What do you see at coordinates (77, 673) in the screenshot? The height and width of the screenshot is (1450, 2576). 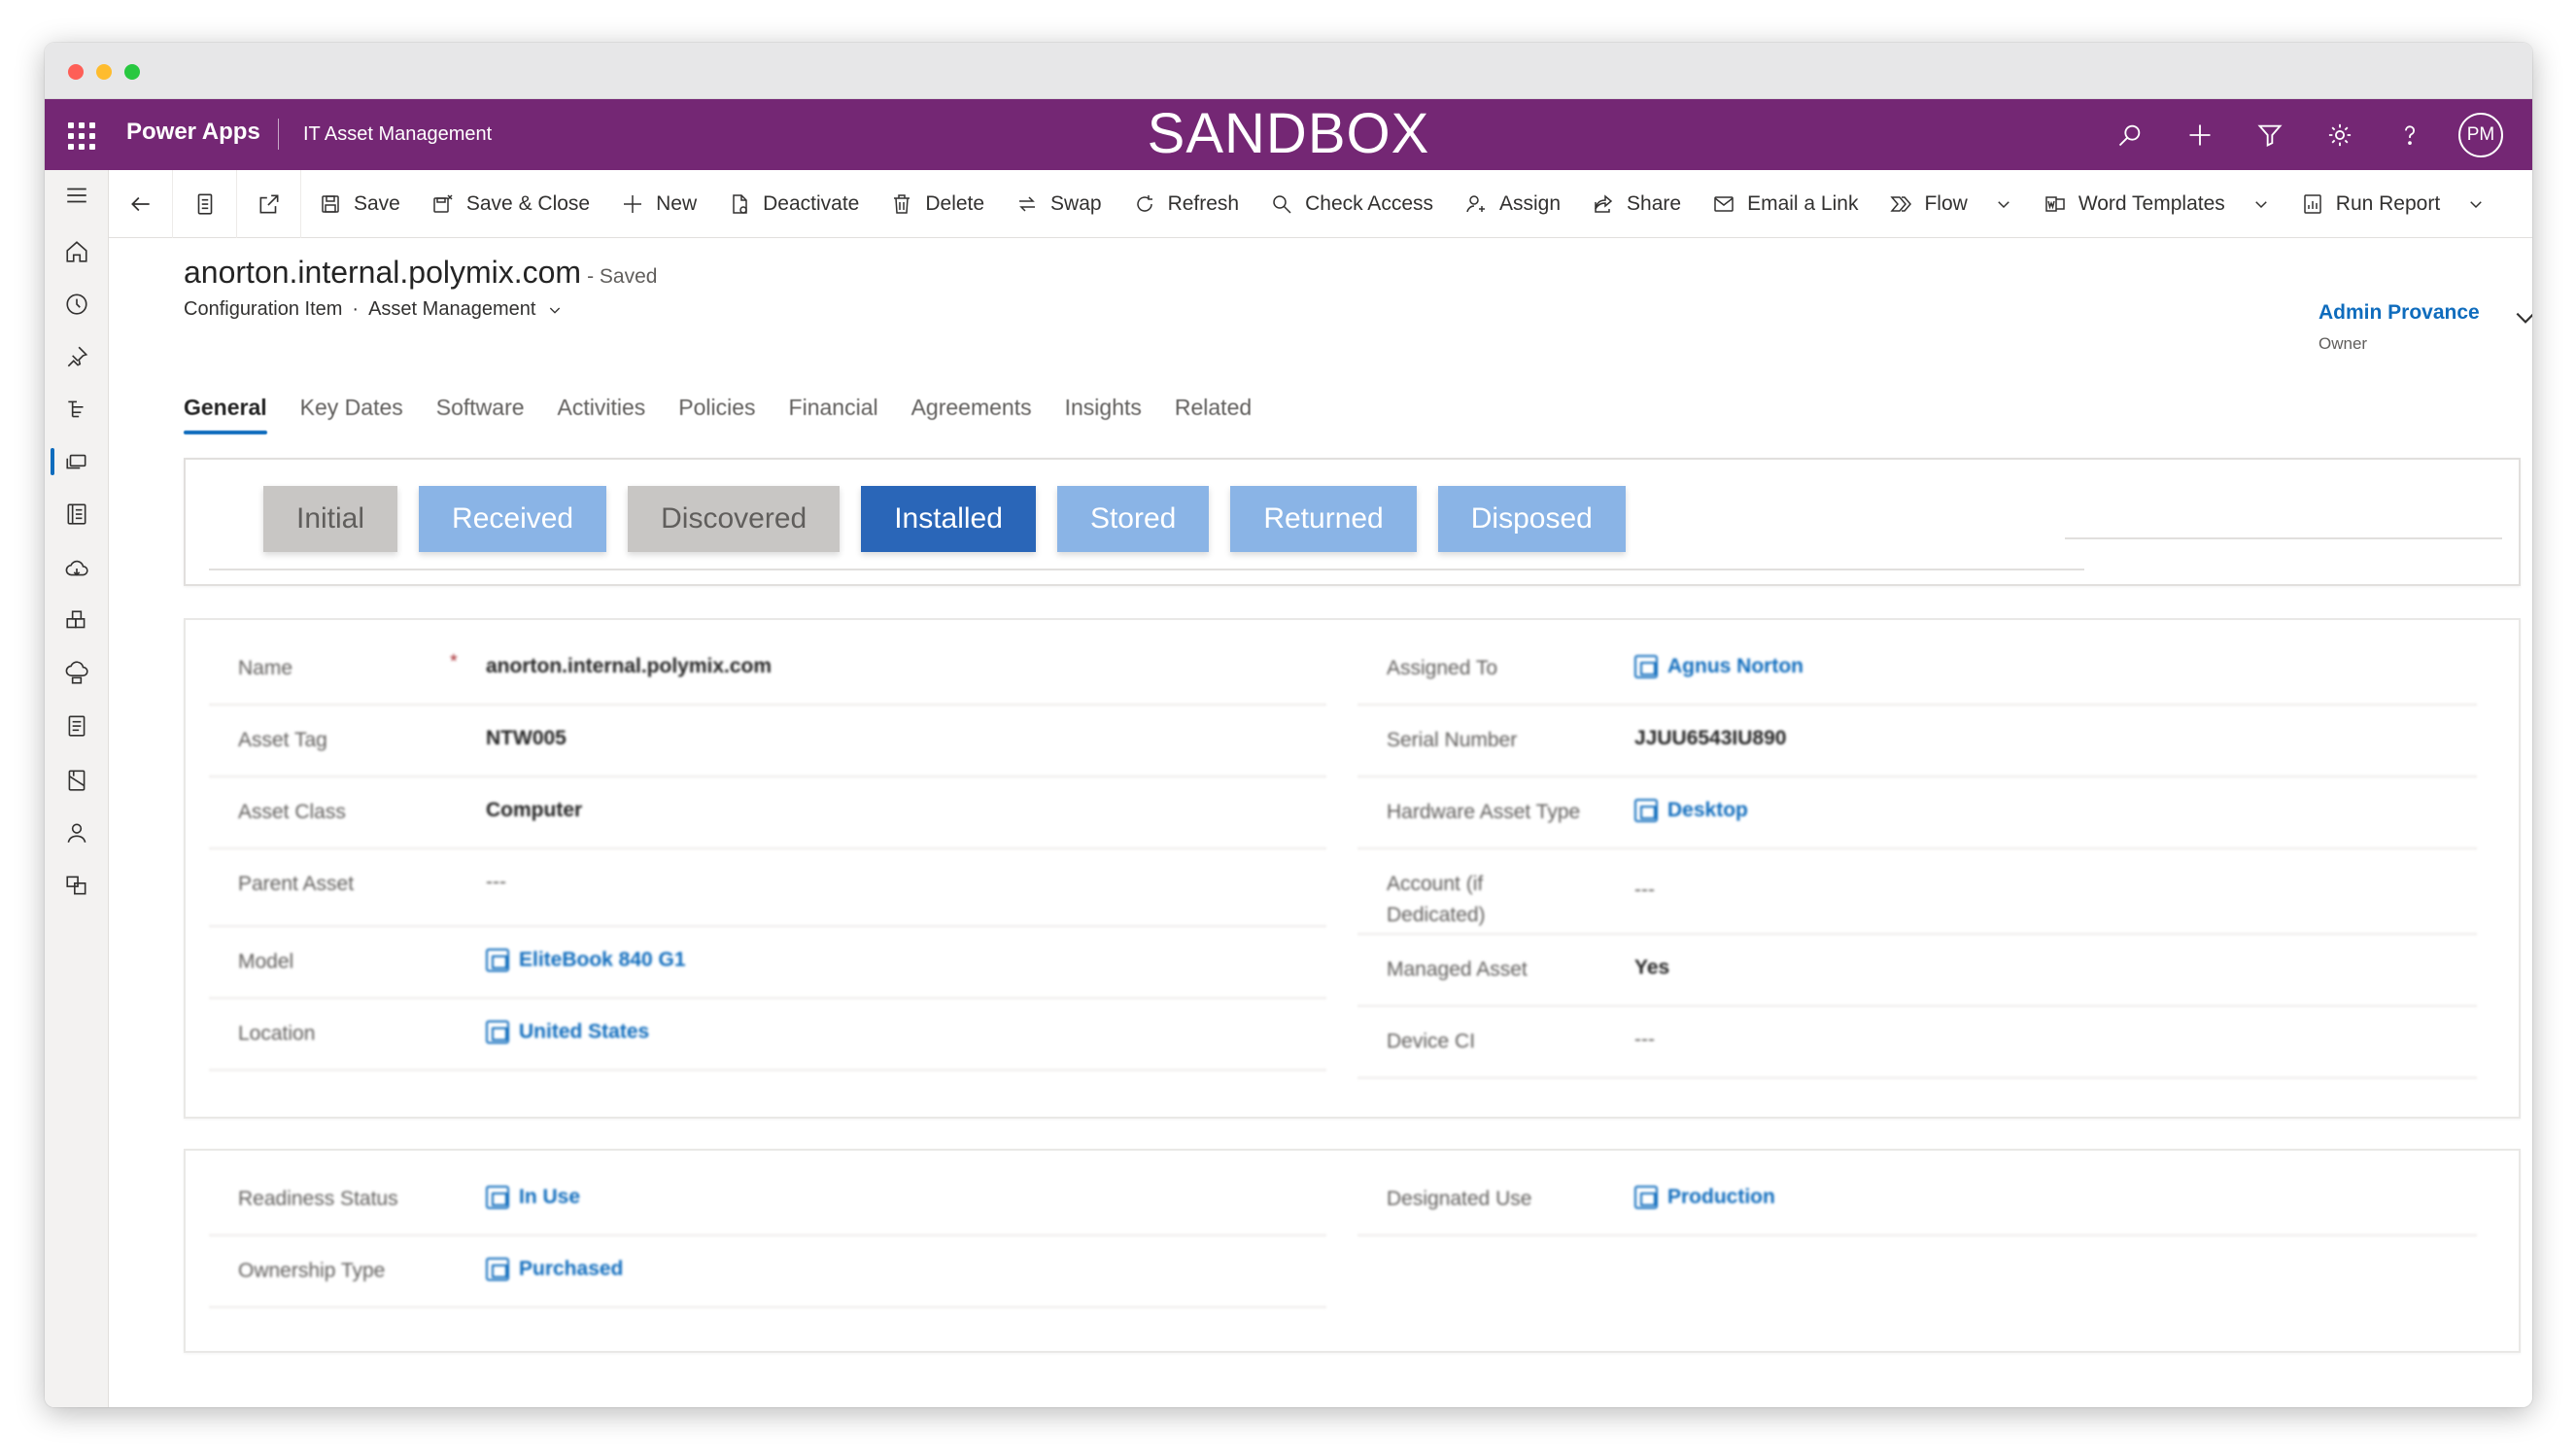 I see `software-icon` at bounding box center [77, 673].